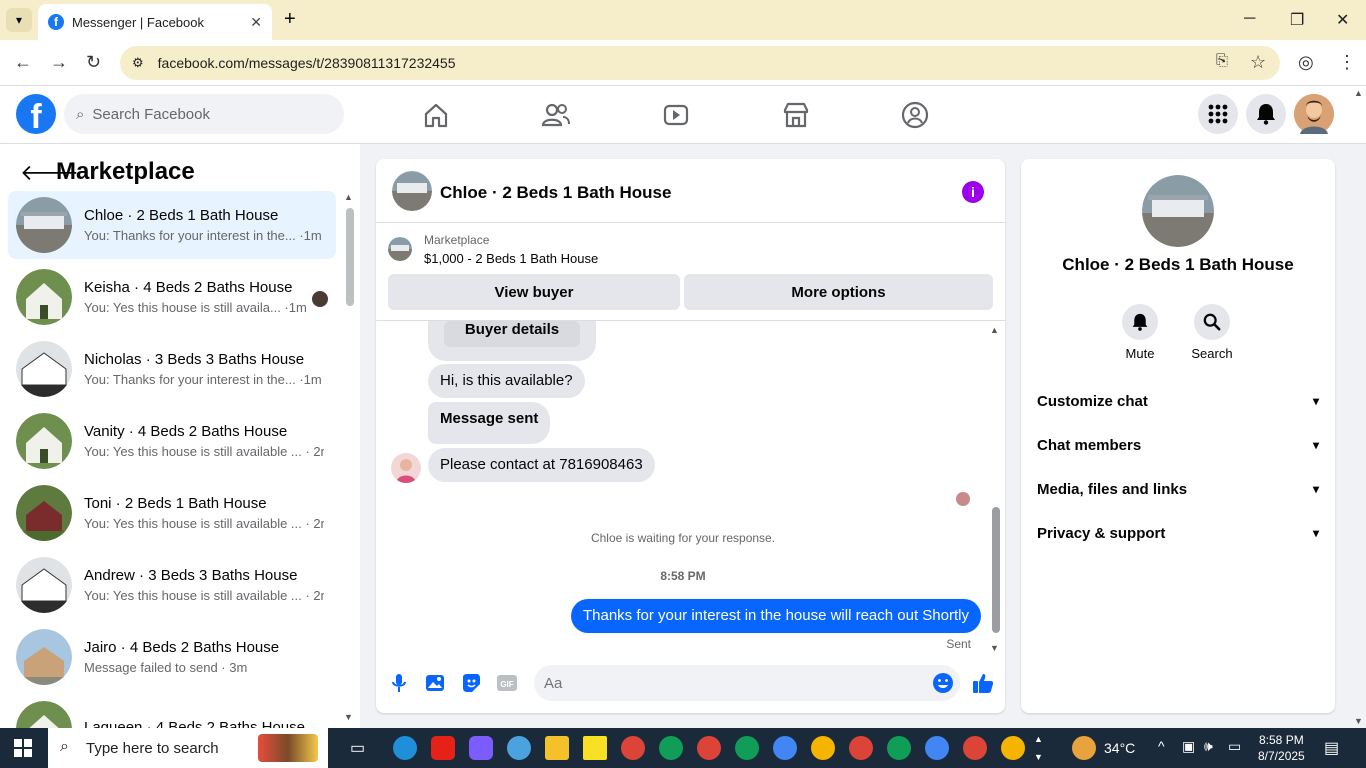  I want to click on device-icon: ▣, so click(1188, 746).